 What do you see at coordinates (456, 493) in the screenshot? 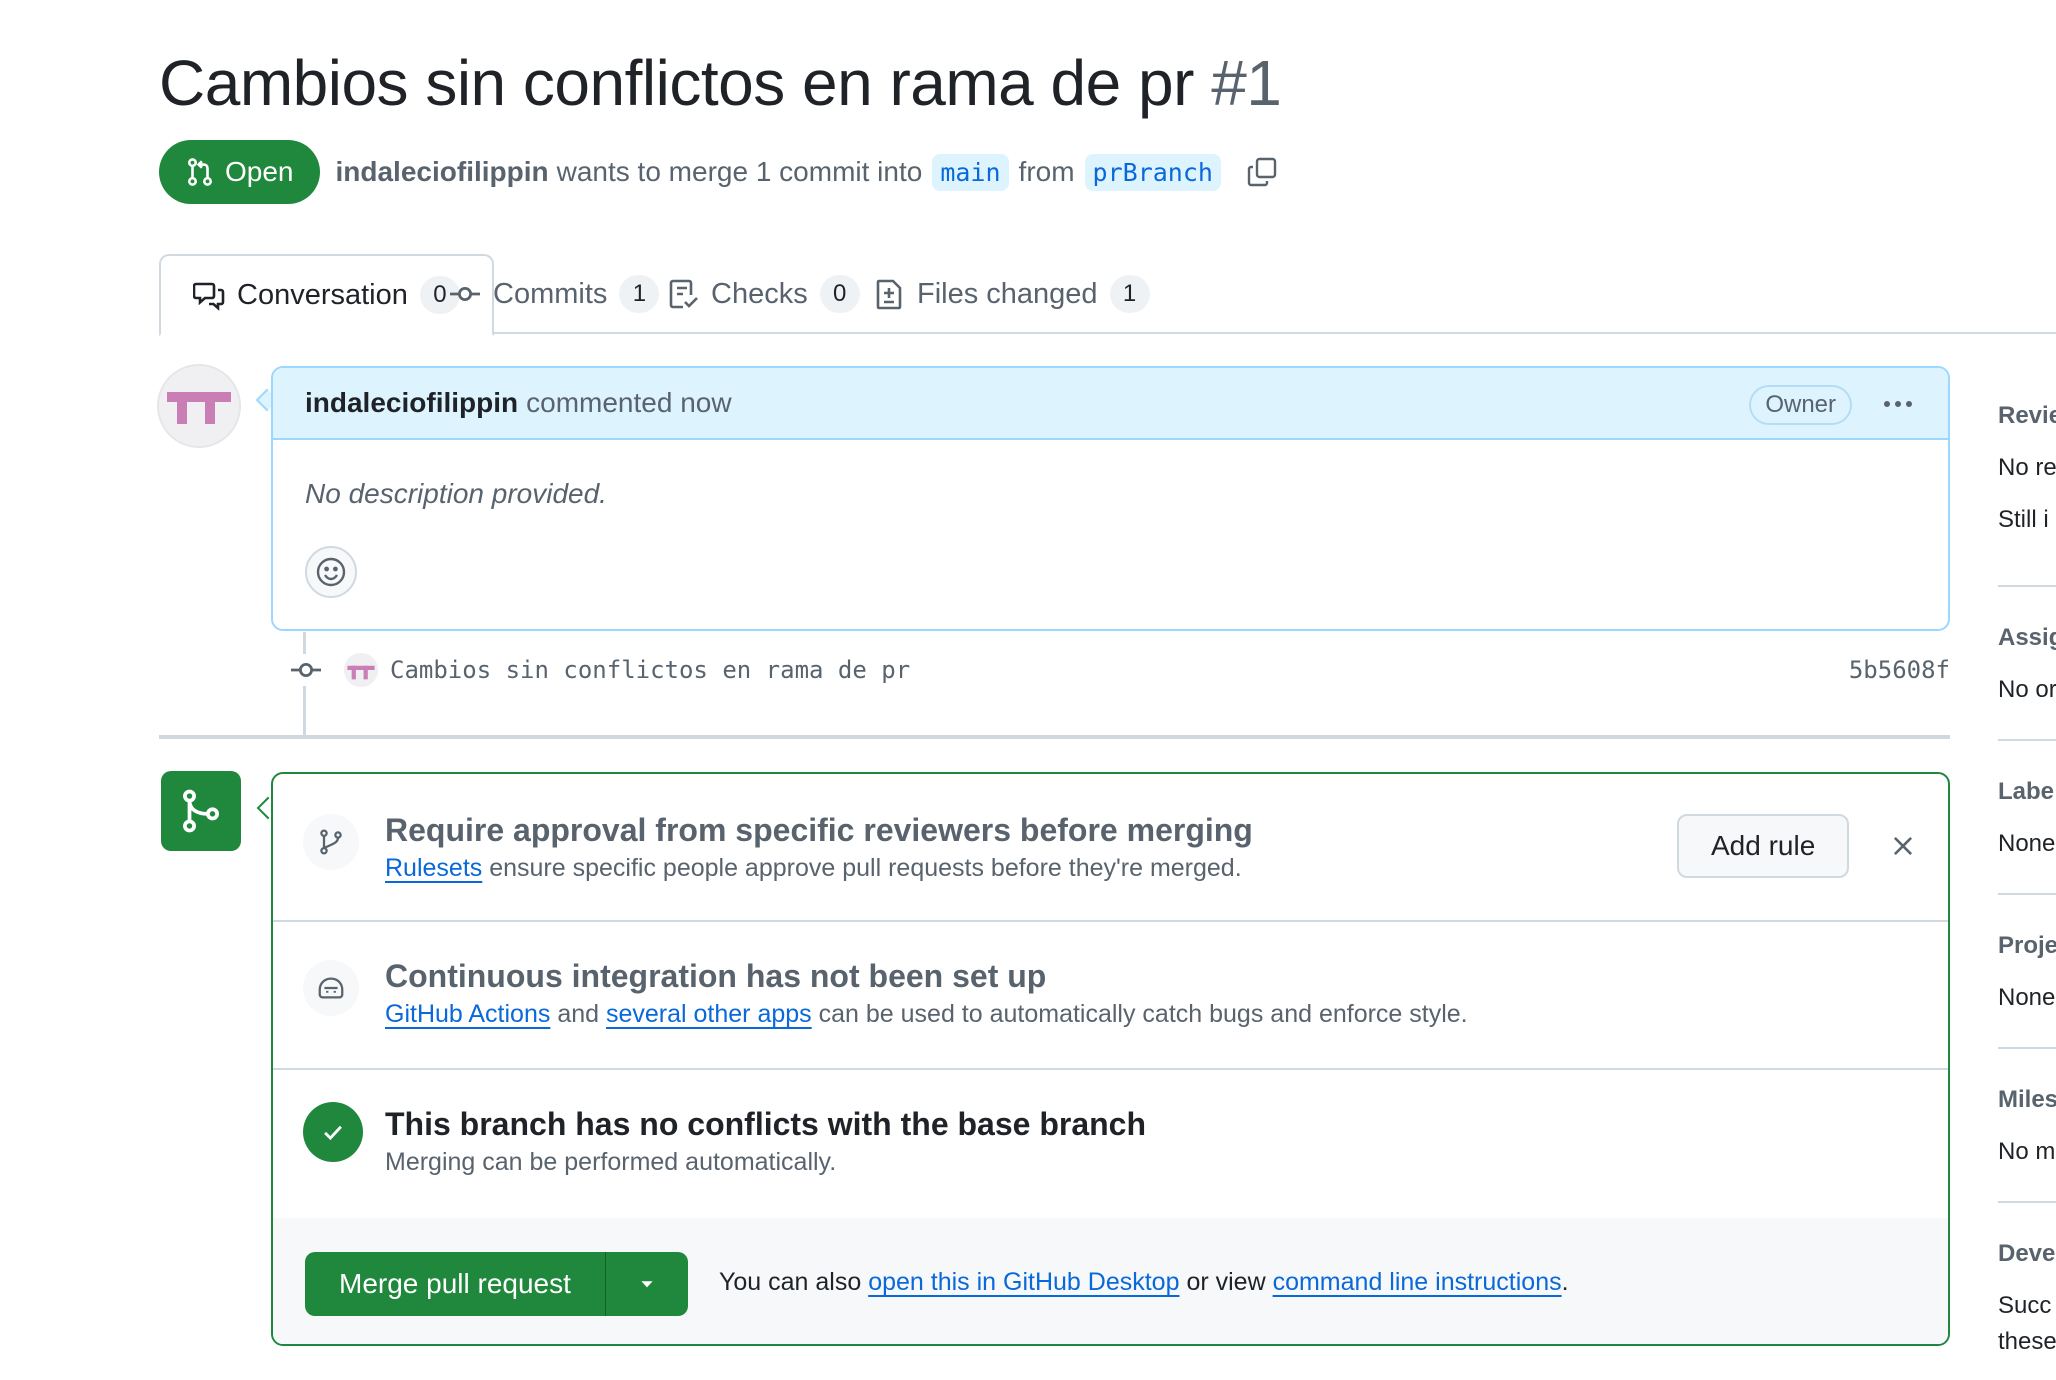
I see `comment-body: No description provided.` at bounding box center [456, 493].